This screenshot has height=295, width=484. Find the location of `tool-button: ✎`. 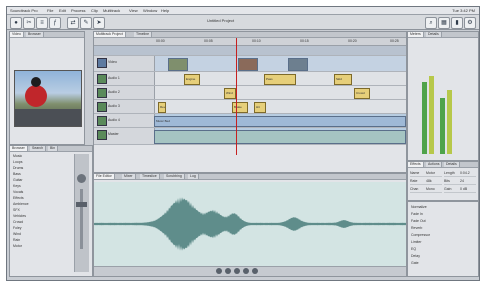

tool-button: ✎ is located at coordinates (86, 23).